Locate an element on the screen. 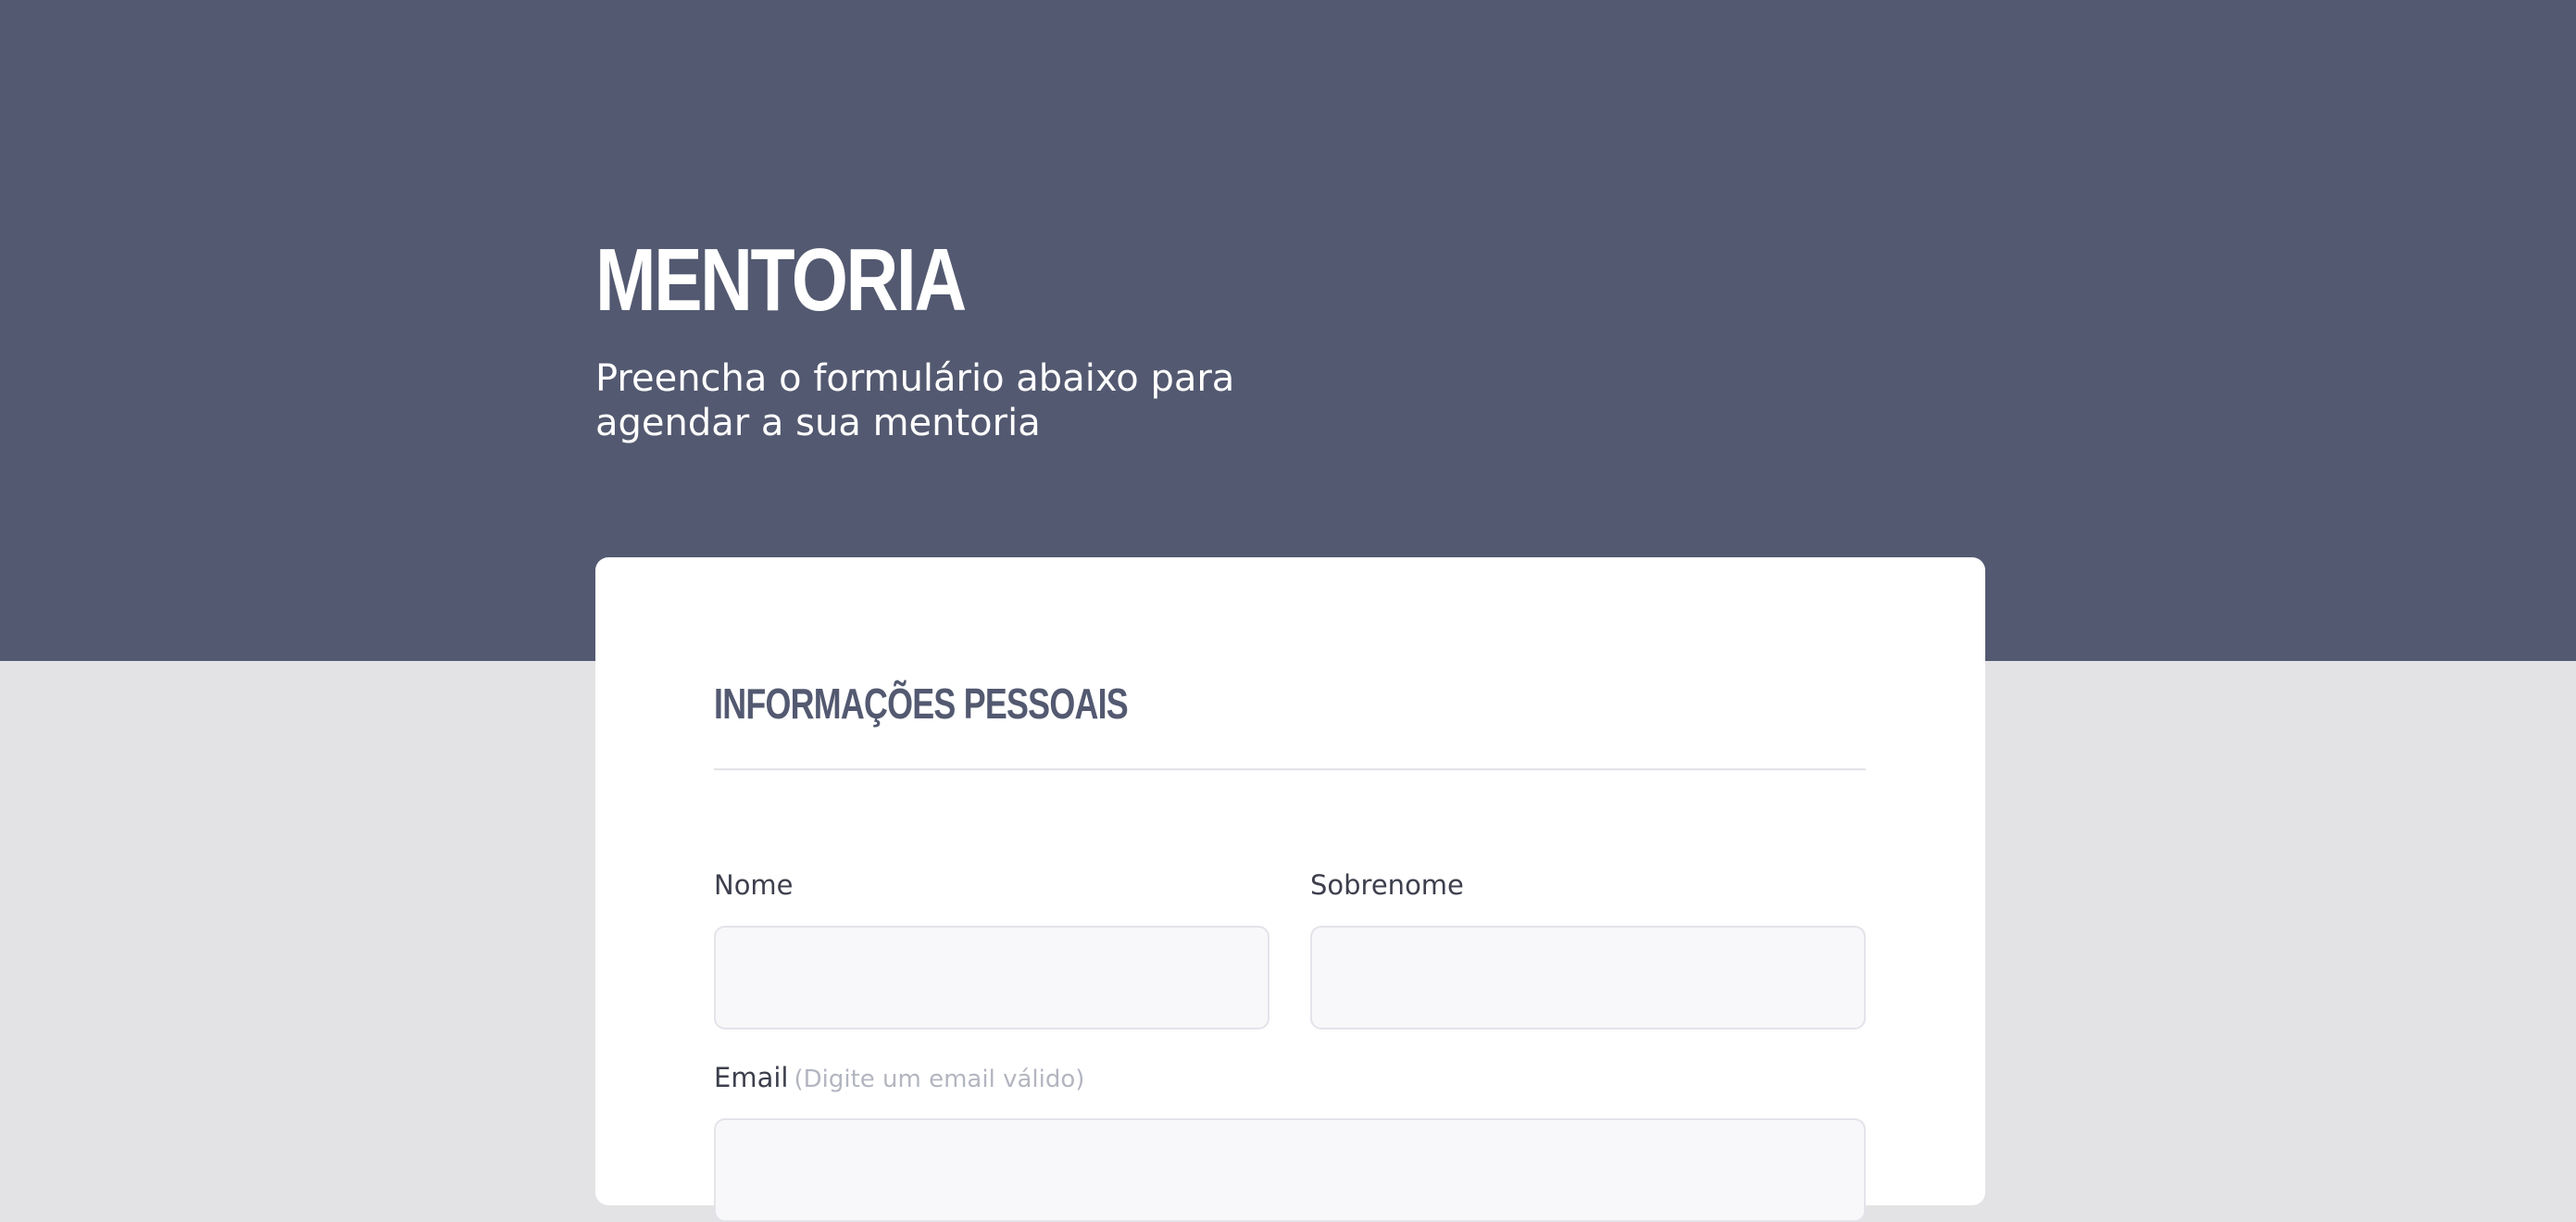 The image size is (2576, 1222). first-name-label: Nome is located at coordinates (754, 885).